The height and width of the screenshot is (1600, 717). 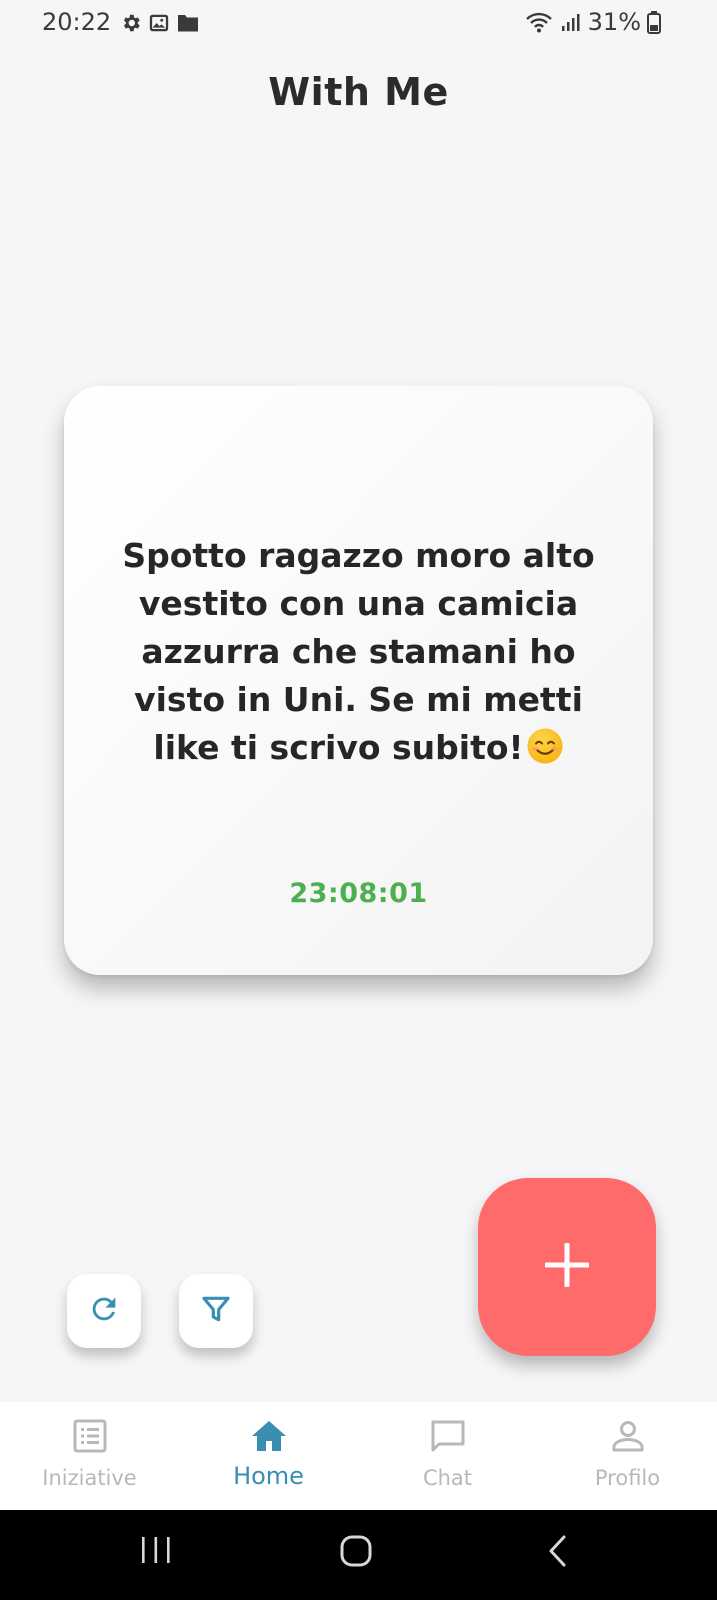 I want to click on nav-item-home: Home, so click(x=268, y=1456).